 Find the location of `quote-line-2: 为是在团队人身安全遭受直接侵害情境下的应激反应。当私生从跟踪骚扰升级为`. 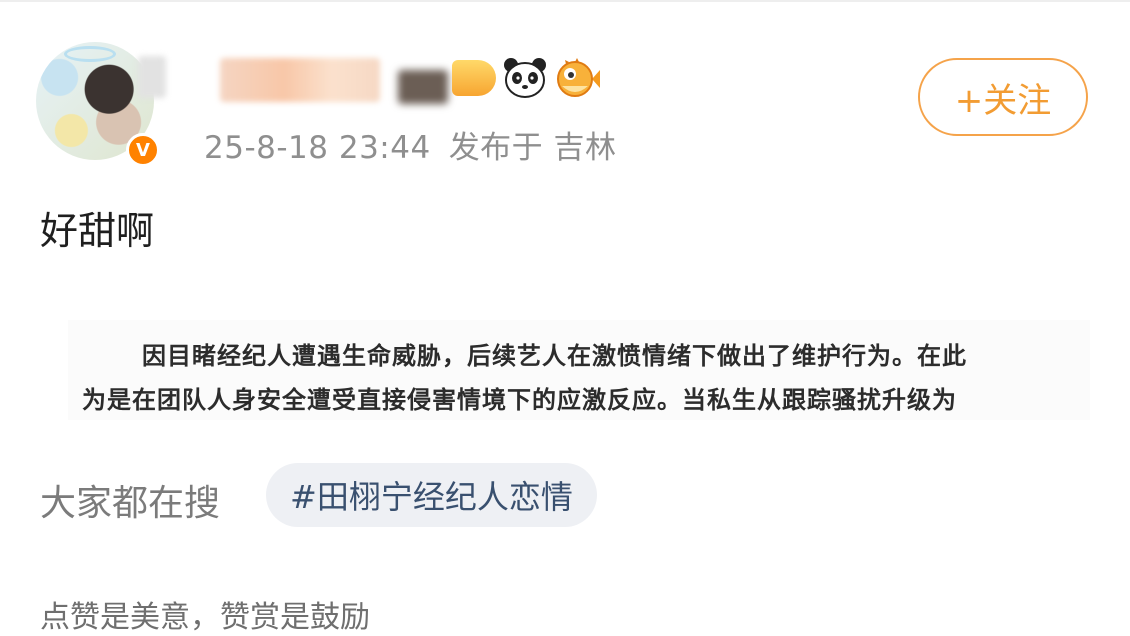

quote-line-2: 为是在团队人身安全遭受直接侵害情境下的应激反应。当私生从跟踪骚扰升级为 is located at coordinates (519, 399).